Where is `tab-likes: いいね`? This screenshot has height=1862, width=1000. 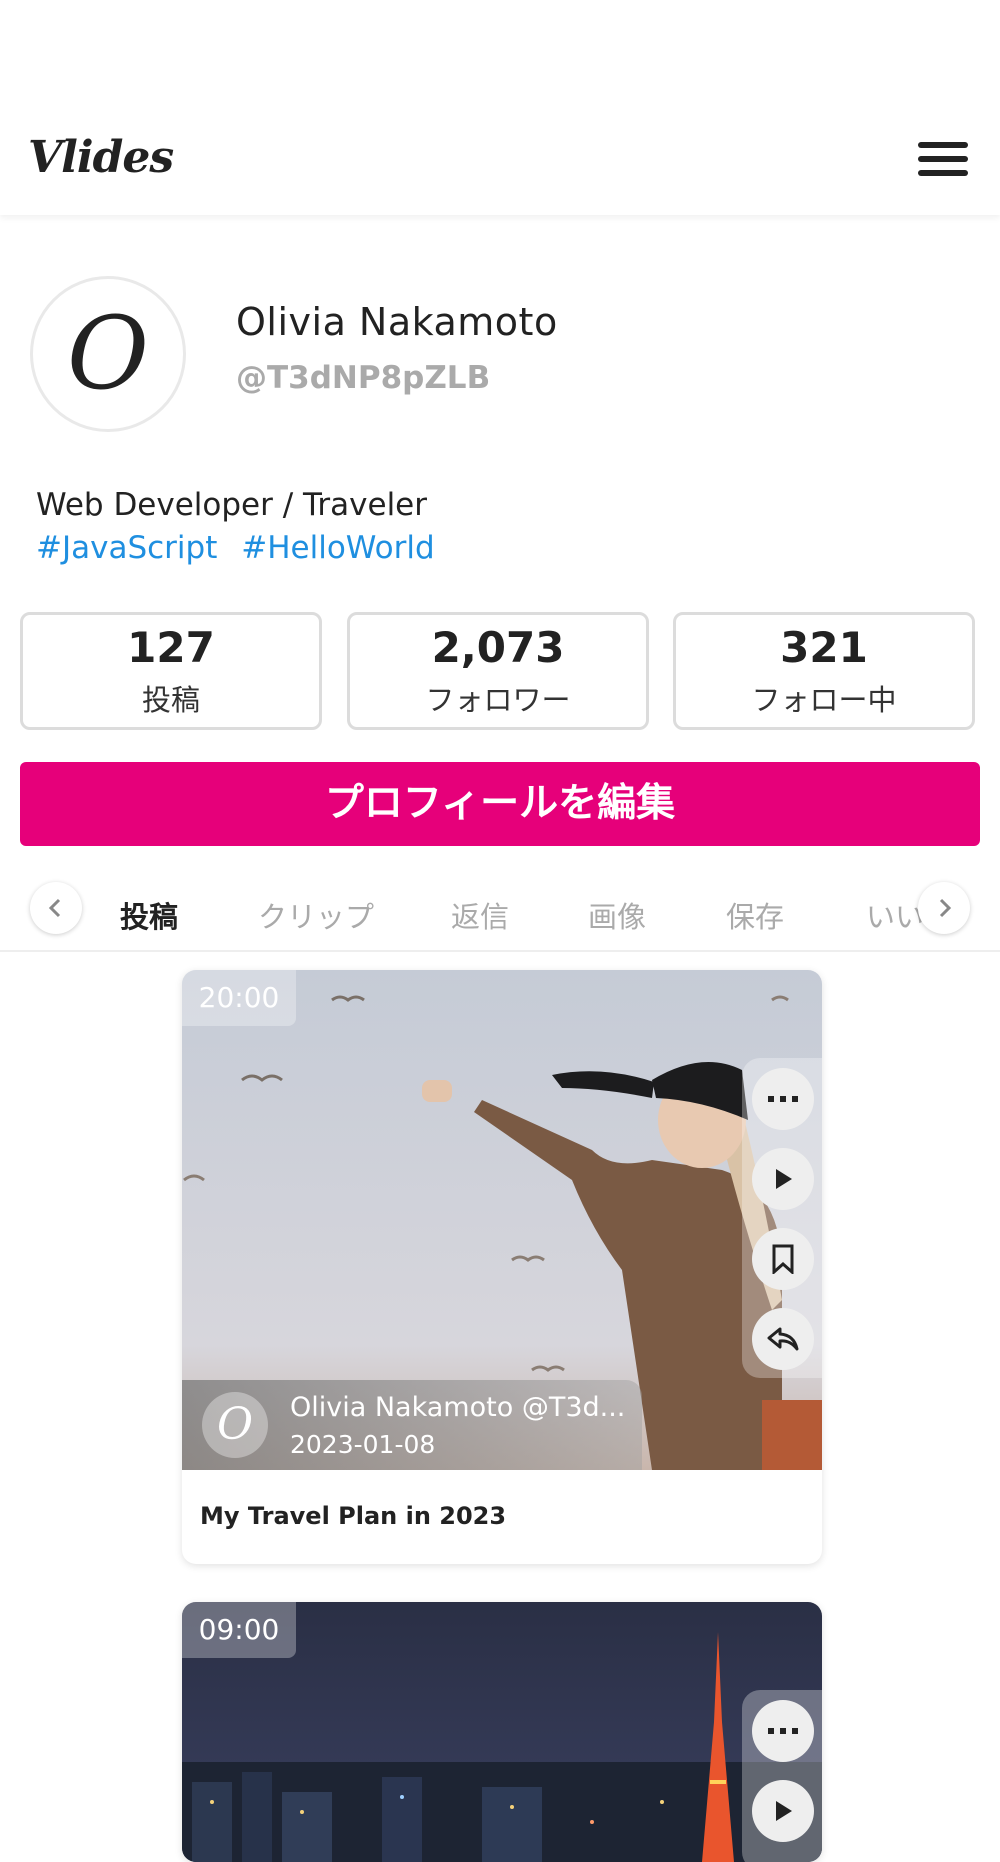 tab-likes: いいね is located at coordinates (896, 914).